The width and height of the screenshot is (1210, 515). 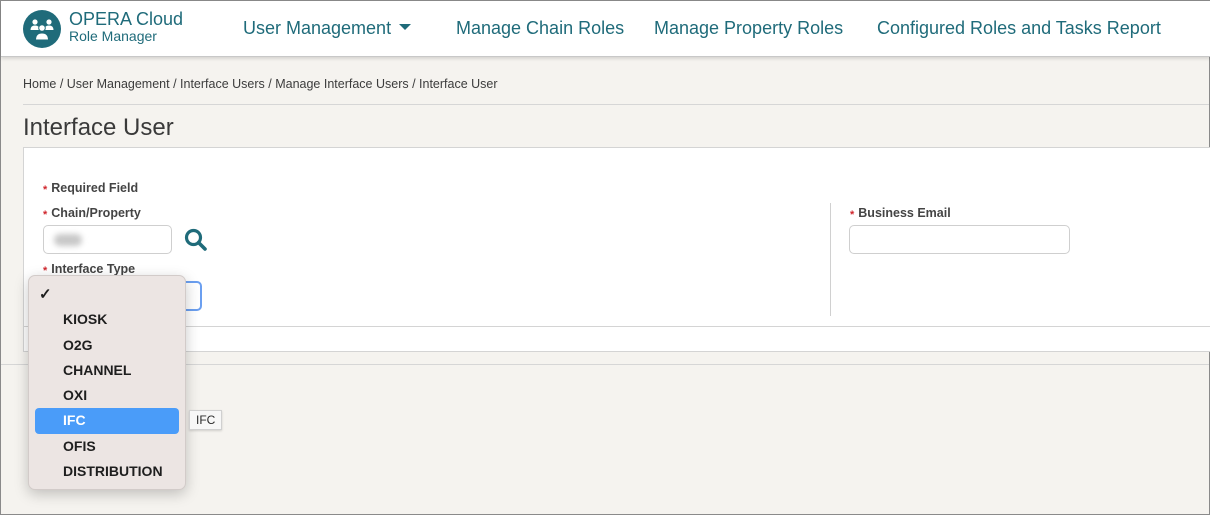 What do you see at coordinates (89, 269) in the screenshot?
I see `interface-type-label: * Interface Type` at bounding box center [89, 269].